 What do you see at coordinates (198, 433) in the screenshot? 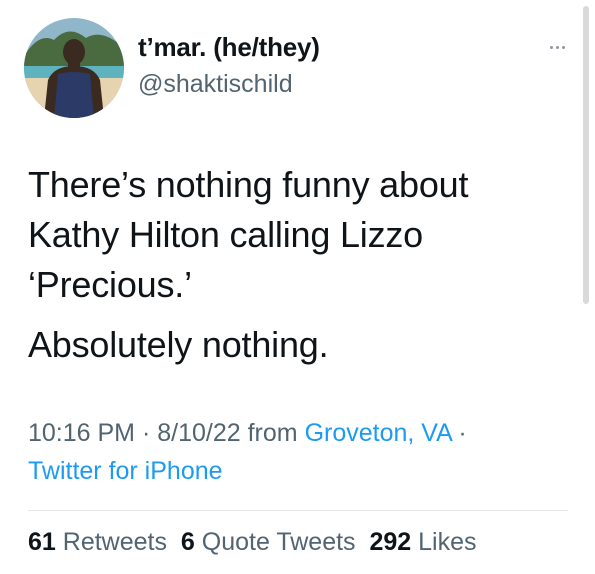
I see `tweet-date: 8/10/22` at bounding box center [198, 433].